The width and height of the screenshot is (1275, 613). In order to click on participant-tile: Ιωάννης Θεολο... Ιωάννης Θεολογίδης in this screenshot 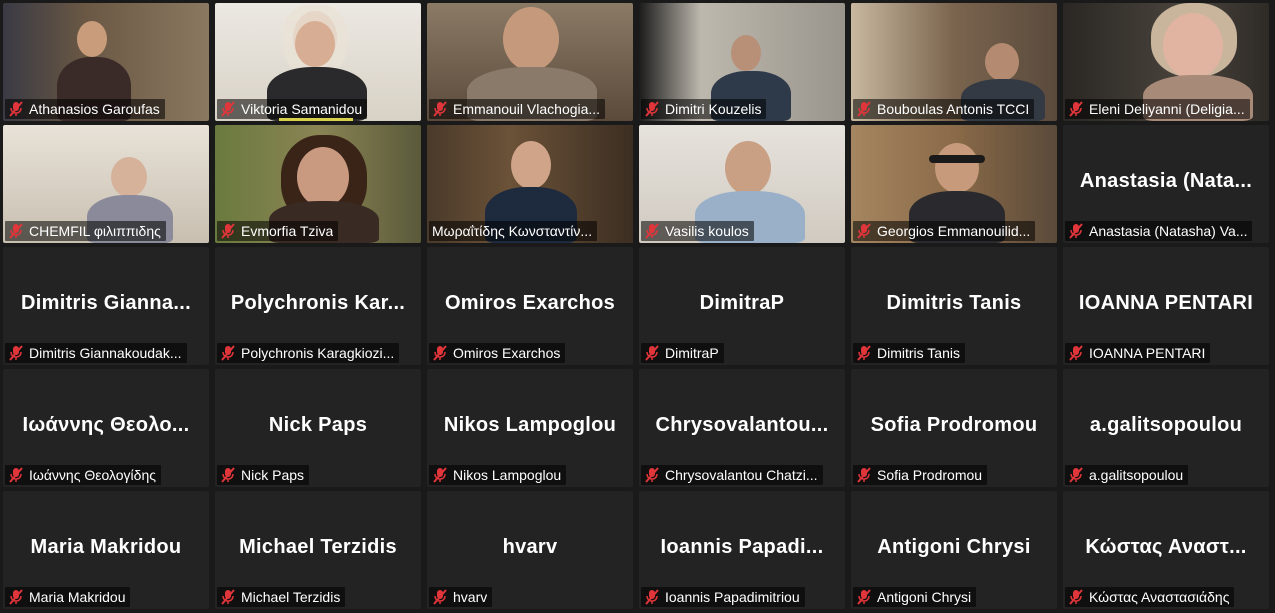, I will do `click(106, 428)`.